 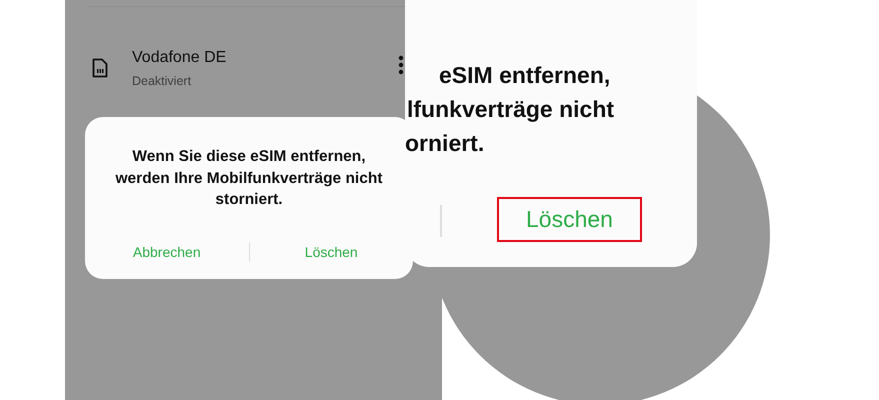 I want to click on delete-button: Löschen, so click(x=569, y=219).